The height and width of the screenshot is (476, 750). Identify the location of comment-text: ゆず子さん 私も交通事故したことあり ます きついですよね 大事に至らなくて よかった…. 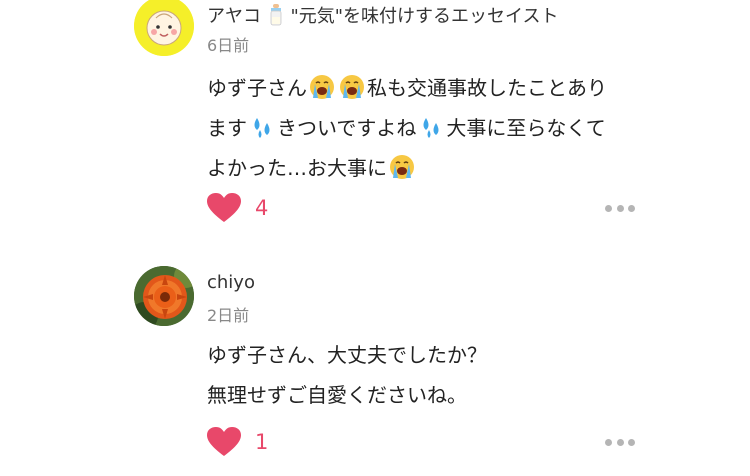
(427, 128).